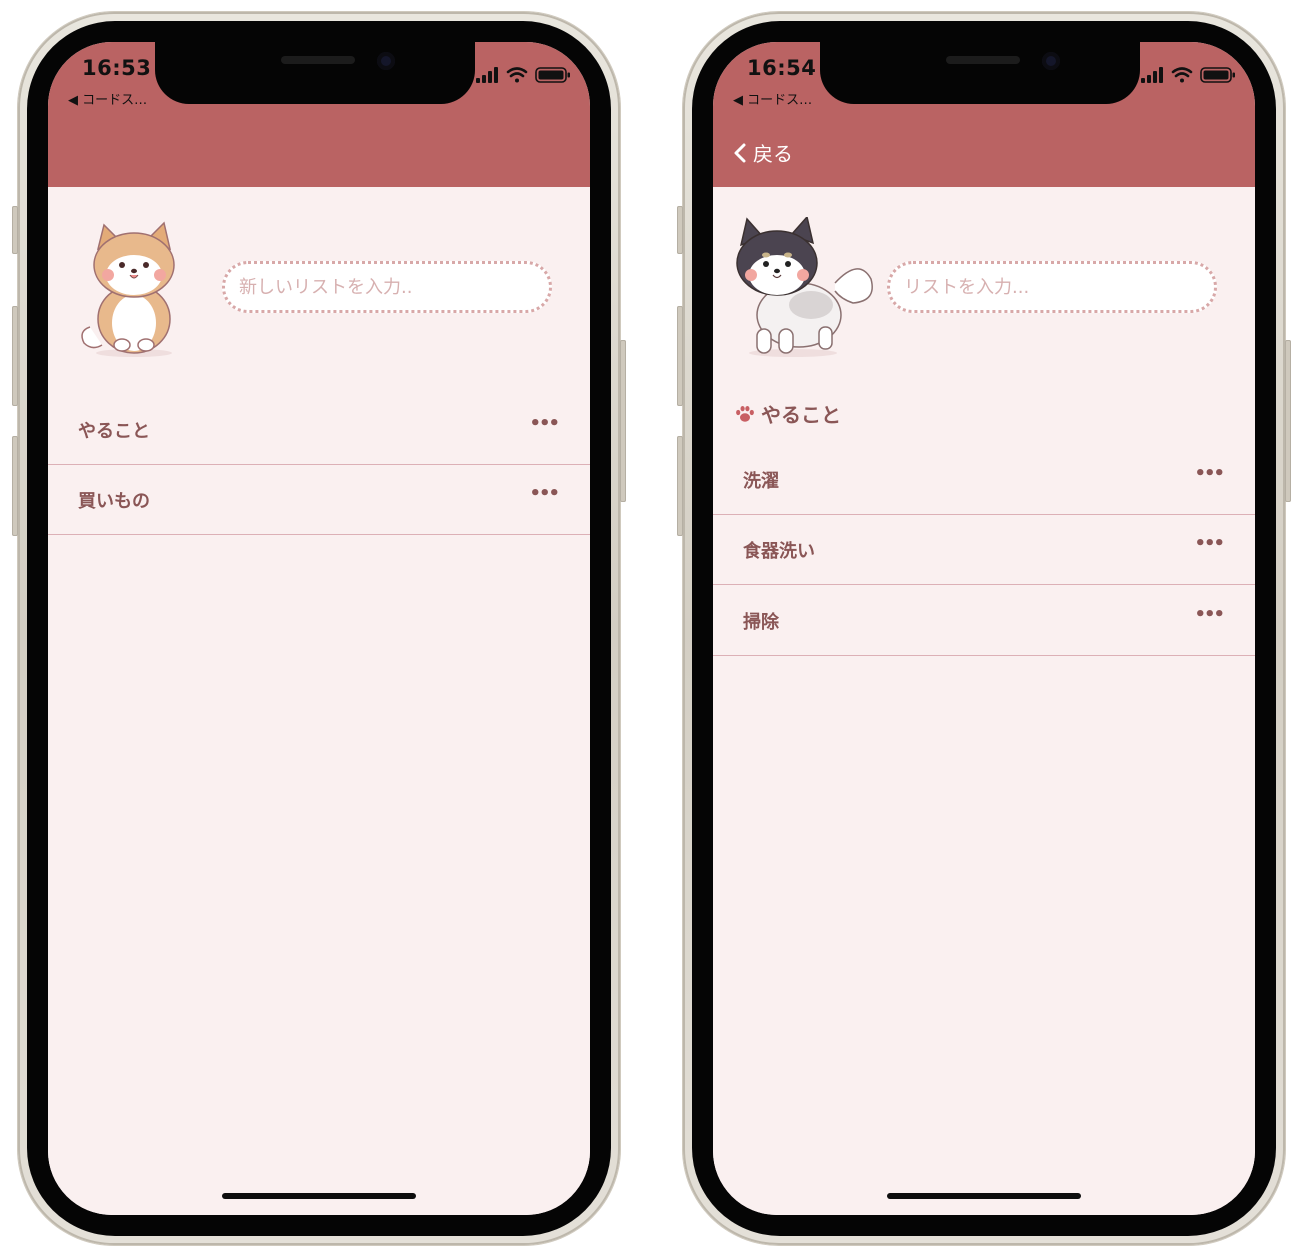  I want to click on task-row-label: 掃除, so click(761, 622).